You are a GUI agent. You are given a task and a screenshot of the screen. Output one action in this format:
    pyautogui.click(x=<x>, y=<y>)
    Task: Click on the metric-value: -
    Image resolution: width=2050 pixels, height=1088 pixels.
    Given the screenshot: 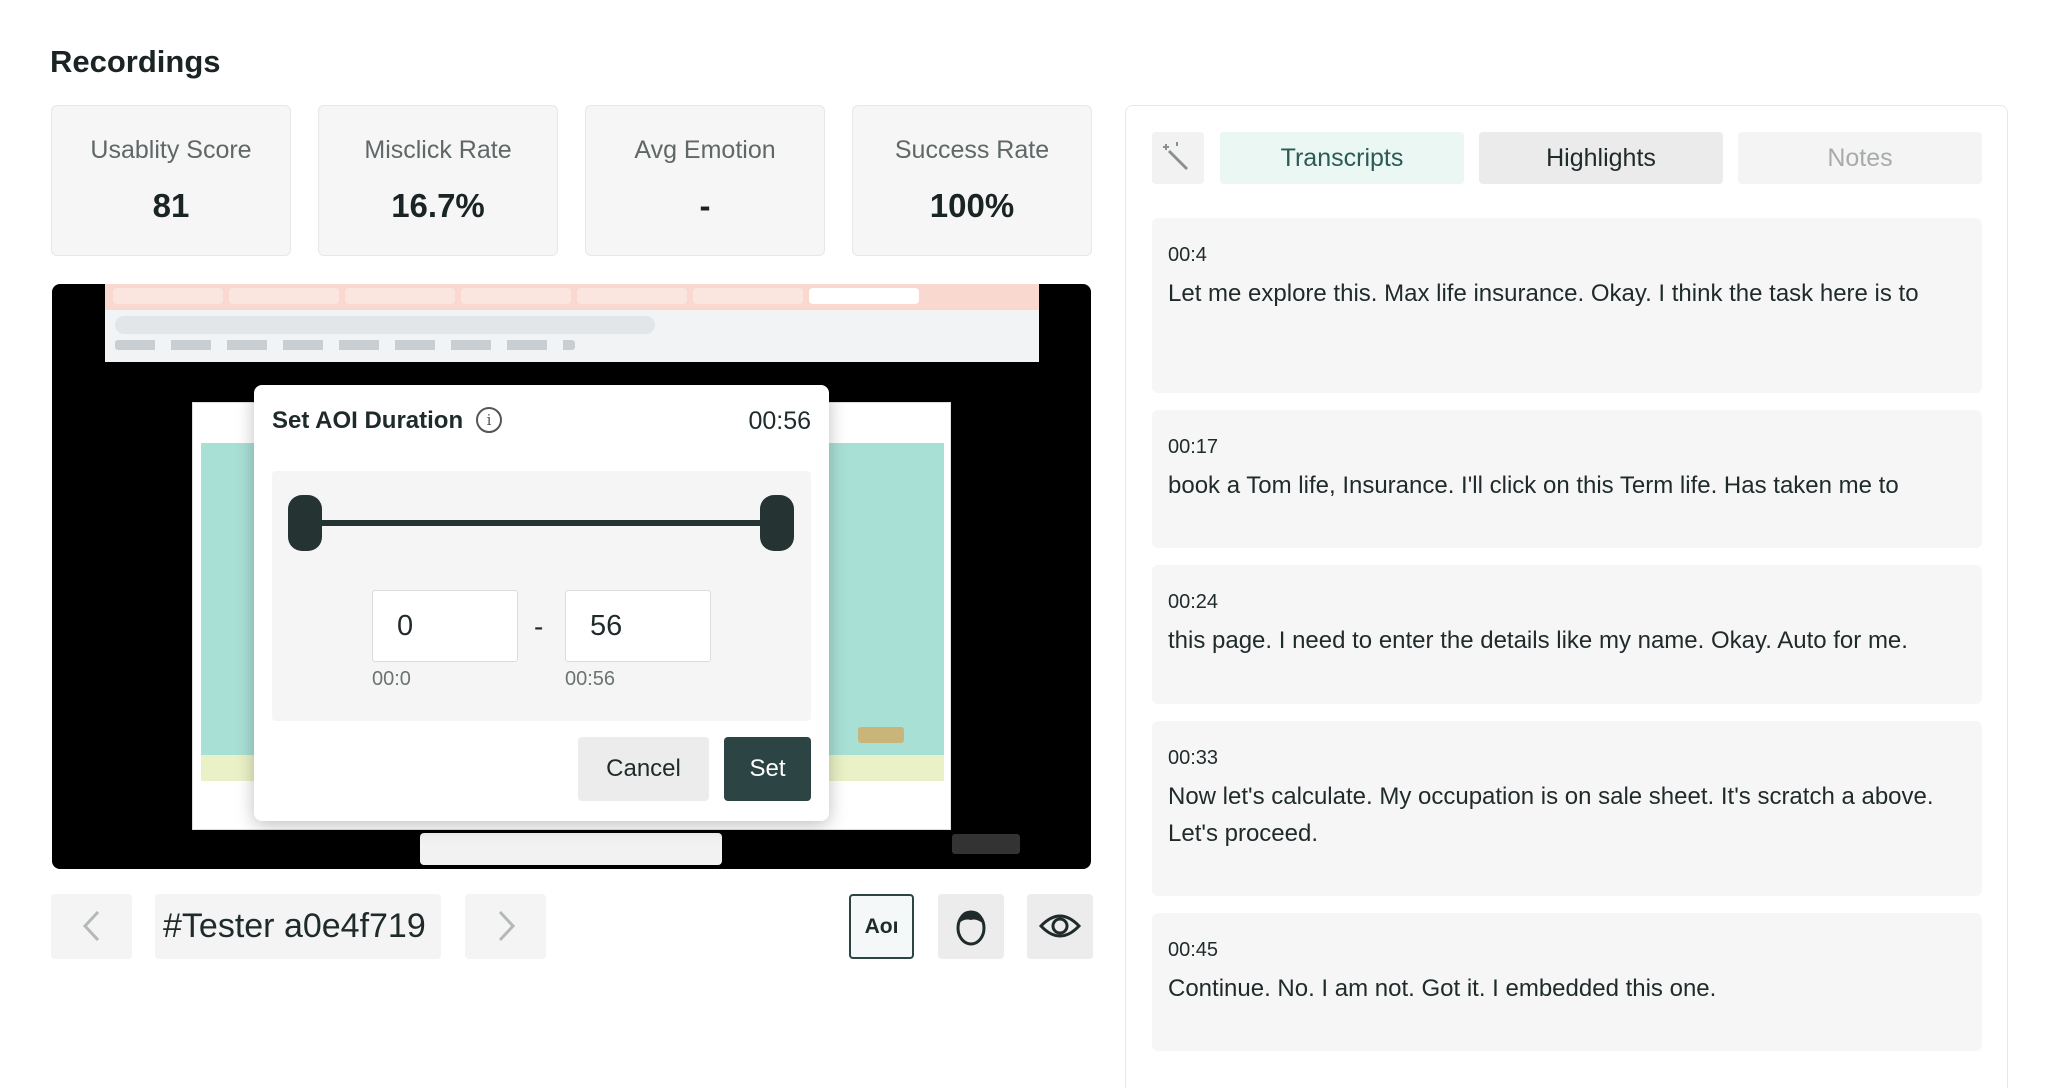 What is the action you would take?
    pyautogui.click(x=705, y=205)
    